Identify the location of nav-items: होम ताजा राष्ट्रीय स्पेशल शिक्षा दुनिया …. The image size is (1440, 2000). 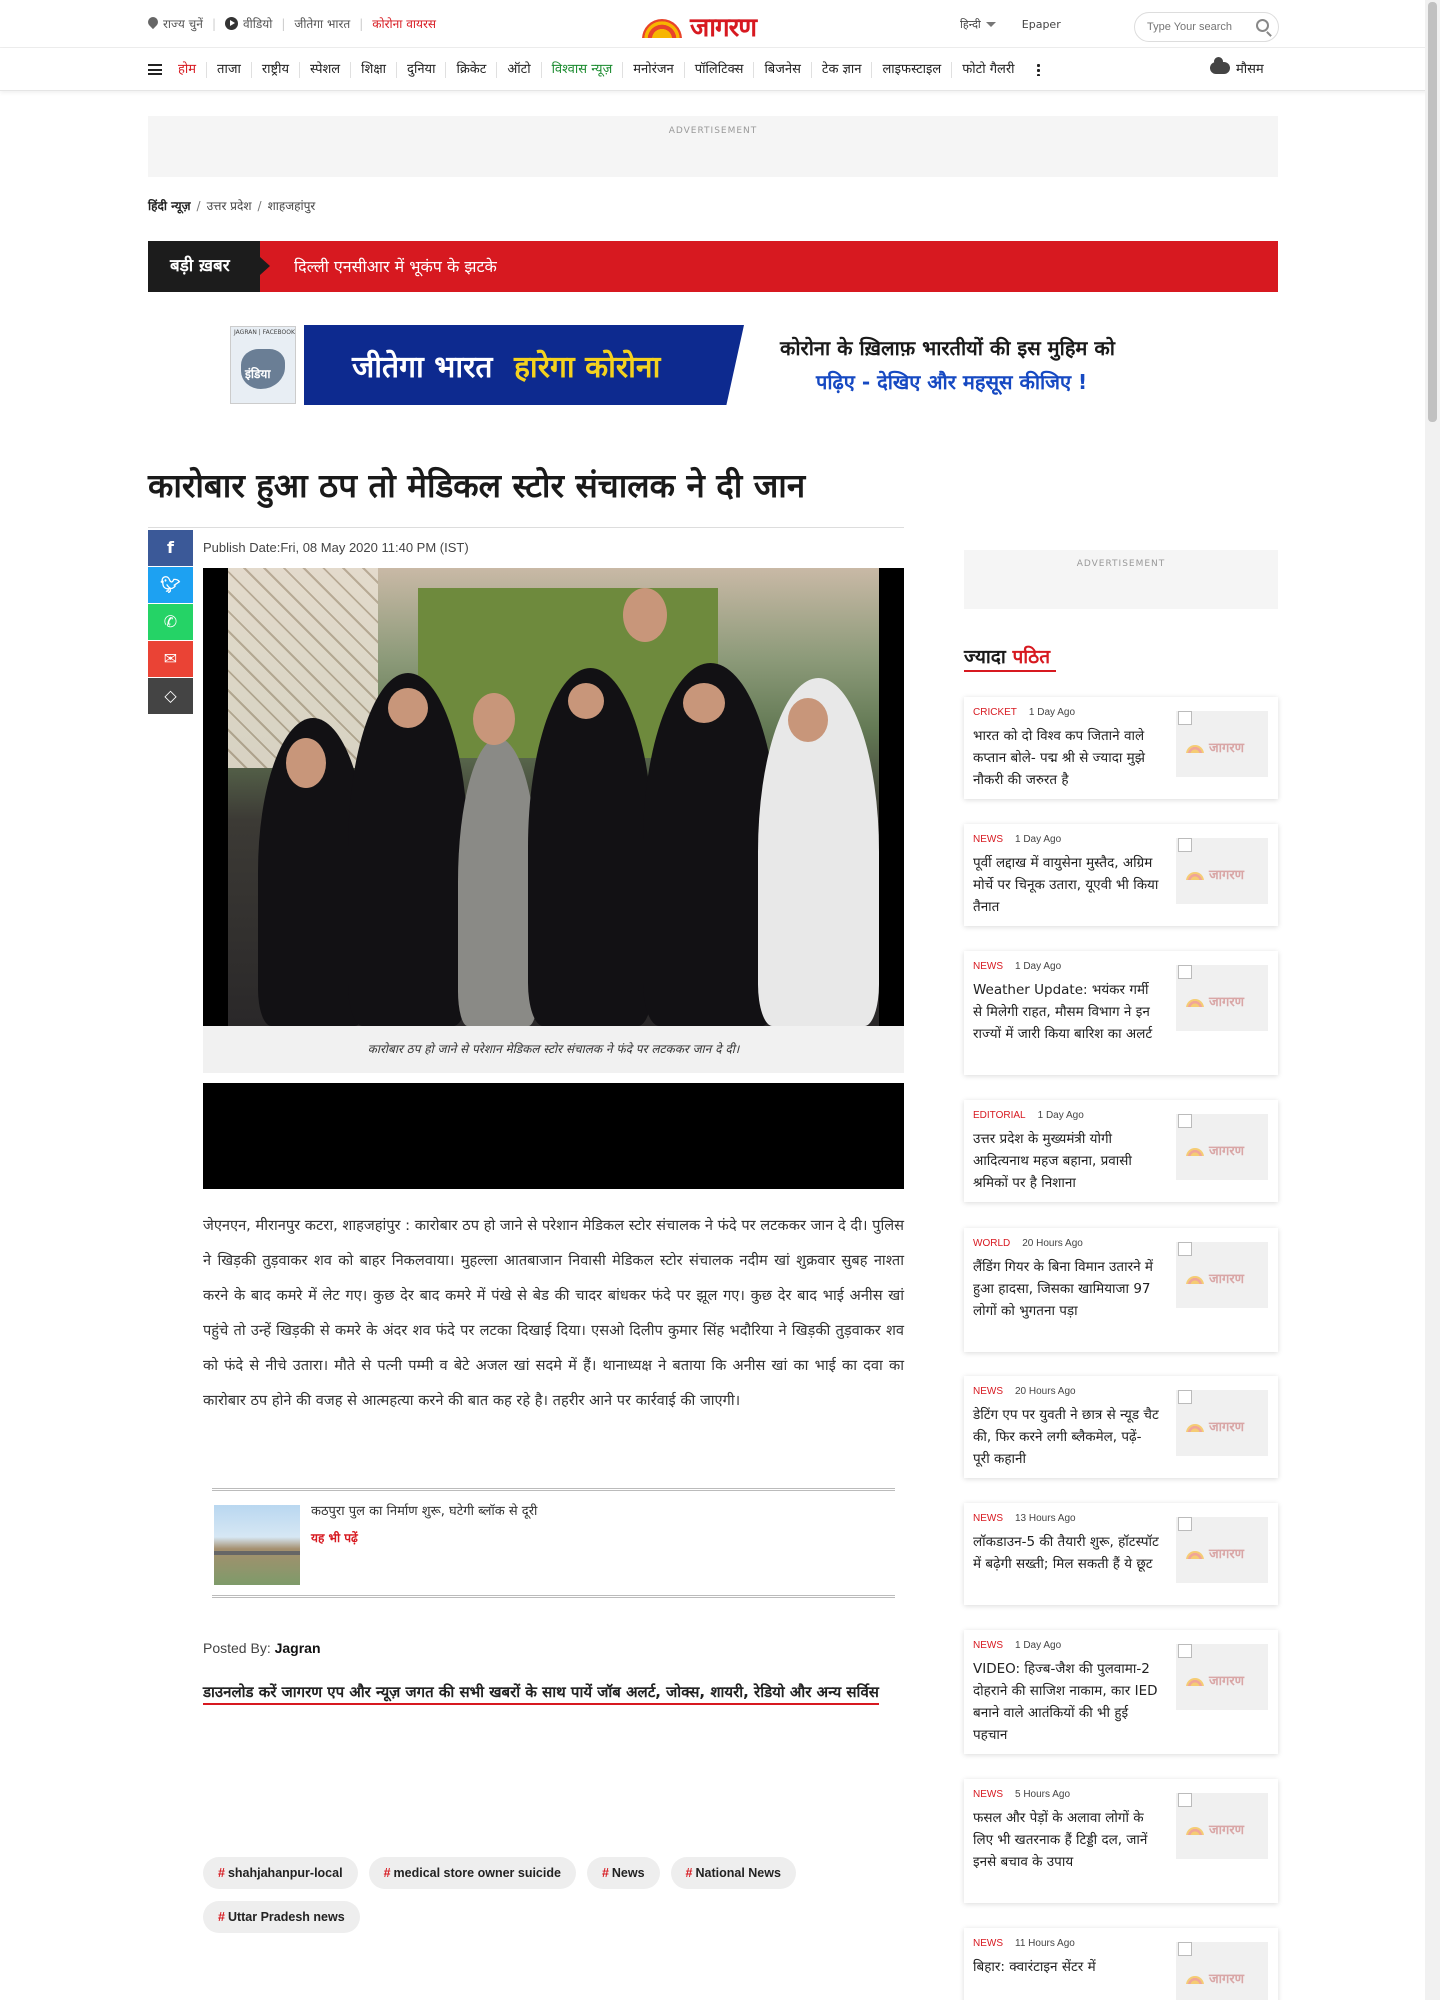
(594, 69).